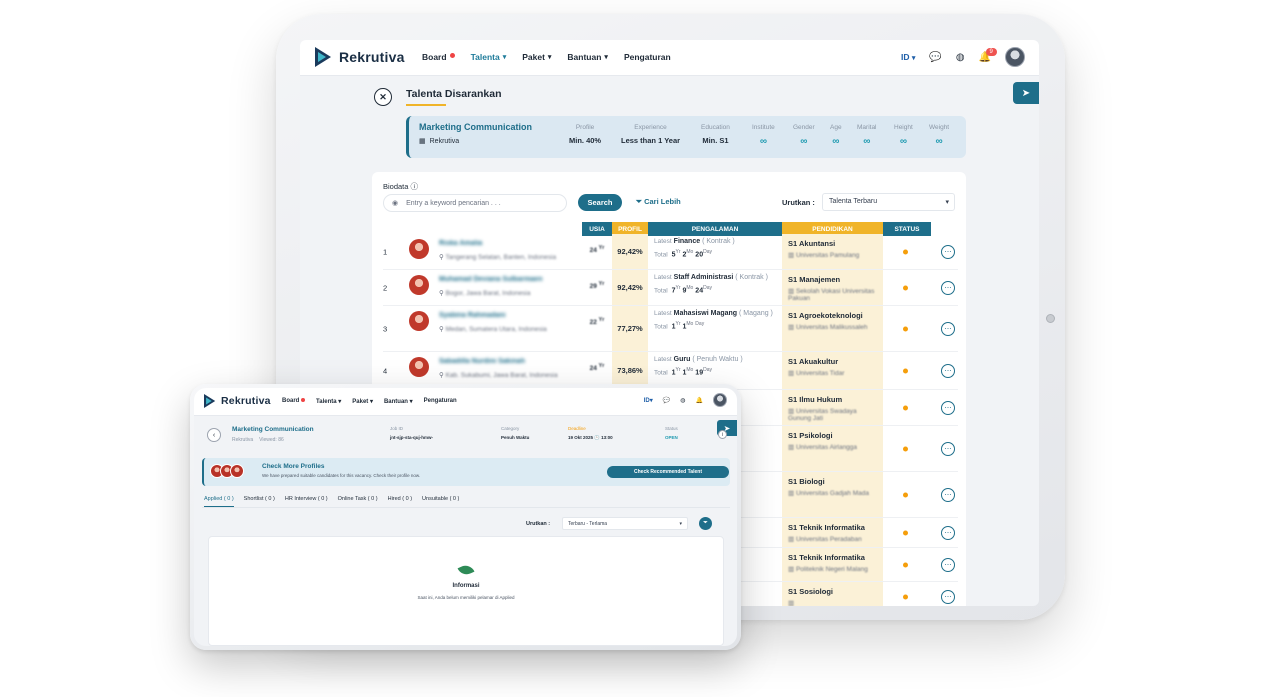 Image resolution: width=1278 pixels, height=697 pixels. I want to click on tab-hired: Hired ( 0 ), so click(400, 501).